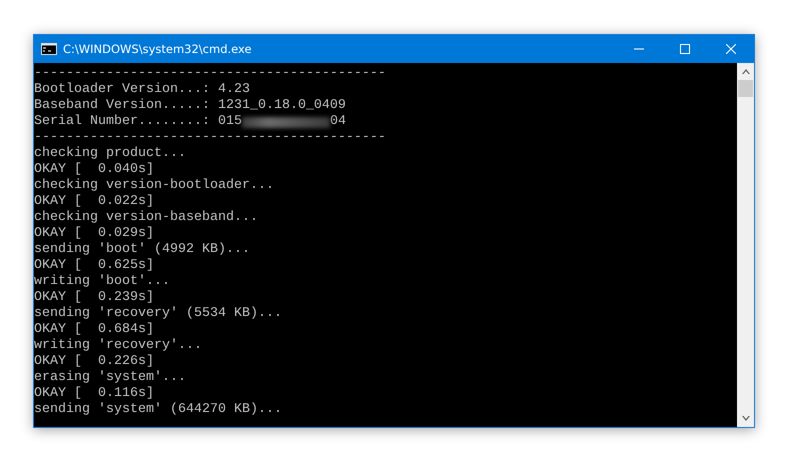 The height and width of the screenshot is (462, 788). Describe the element at coordinates (94, 234) in the screenshot. I see `console-line: OKAY [ 0.029s]` at that location.